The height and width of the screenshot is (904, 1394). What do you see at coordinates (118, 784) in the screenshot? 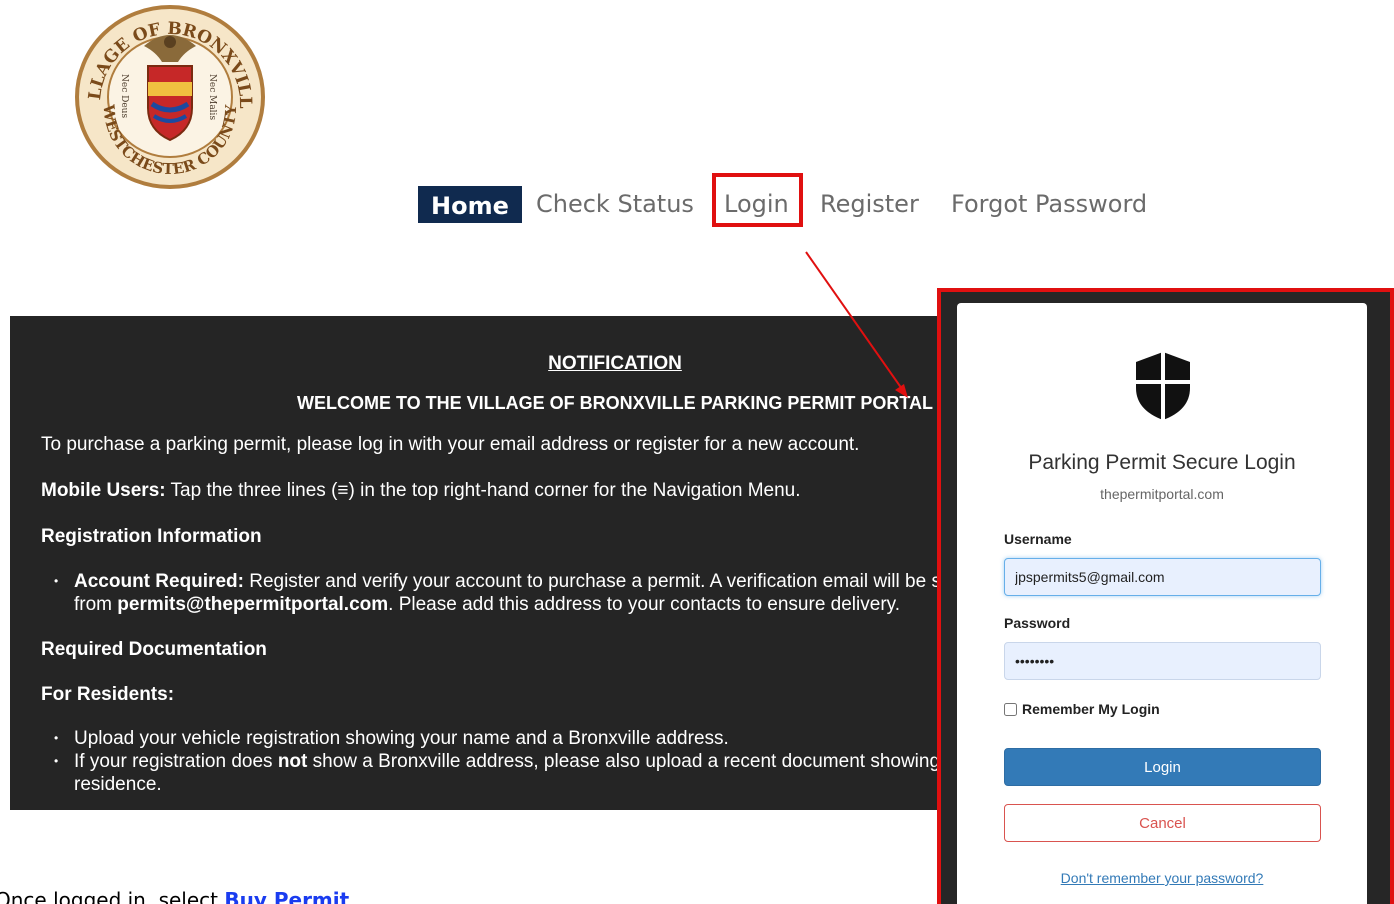
I see `list-item-continued: residence.` at bounding box center [118, 784].